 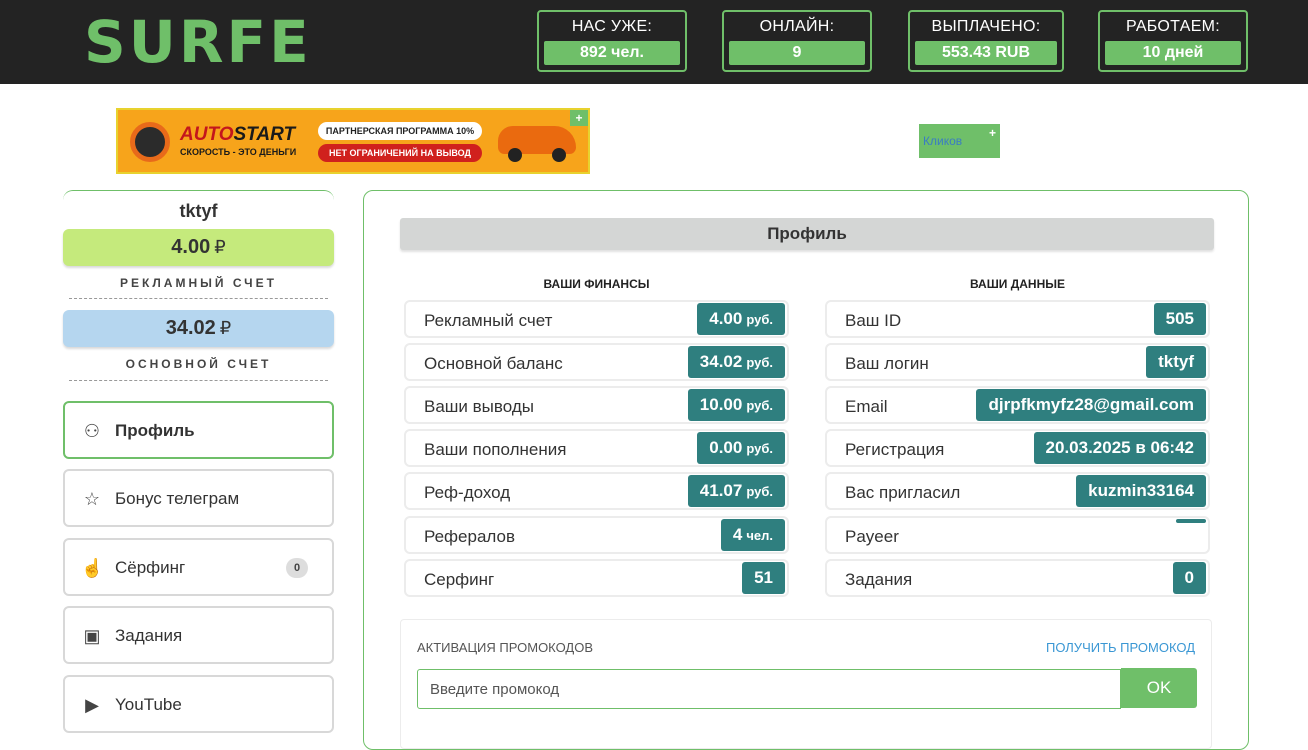 I want to click on stat-online-value: 9, so click(x=797, y=53).